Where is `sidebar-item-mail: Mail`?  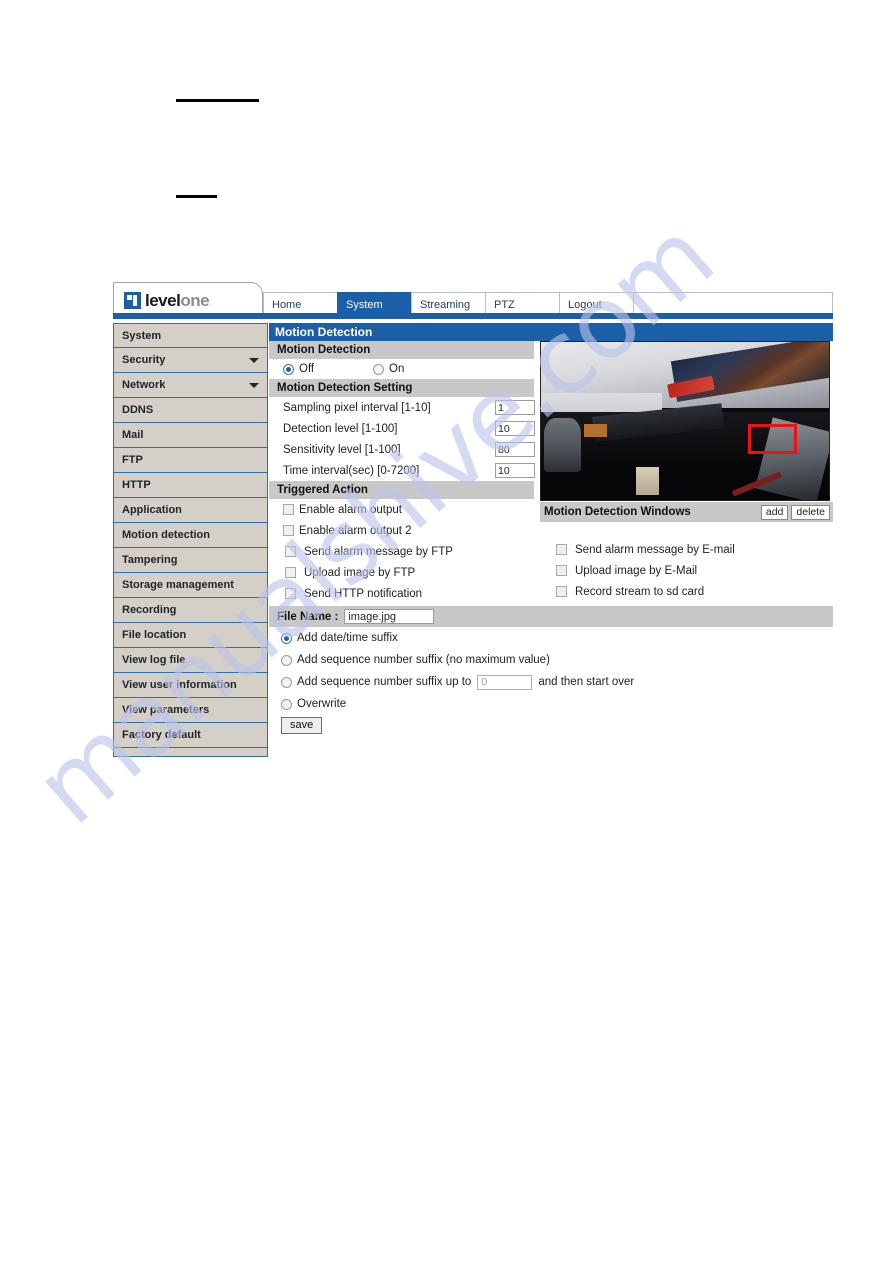
sidebar-item-mail: Mail is located at coordinates (190, 435).